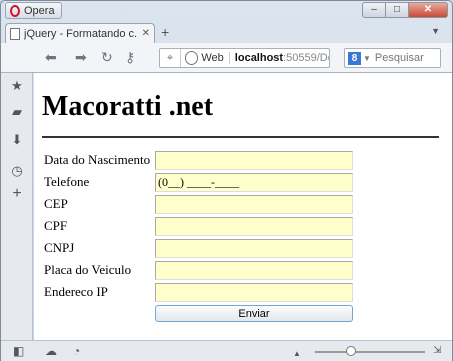 The image size is (453, 361). I want to click on tab-menu-chevron-icon: ▼, so click(435, 31).